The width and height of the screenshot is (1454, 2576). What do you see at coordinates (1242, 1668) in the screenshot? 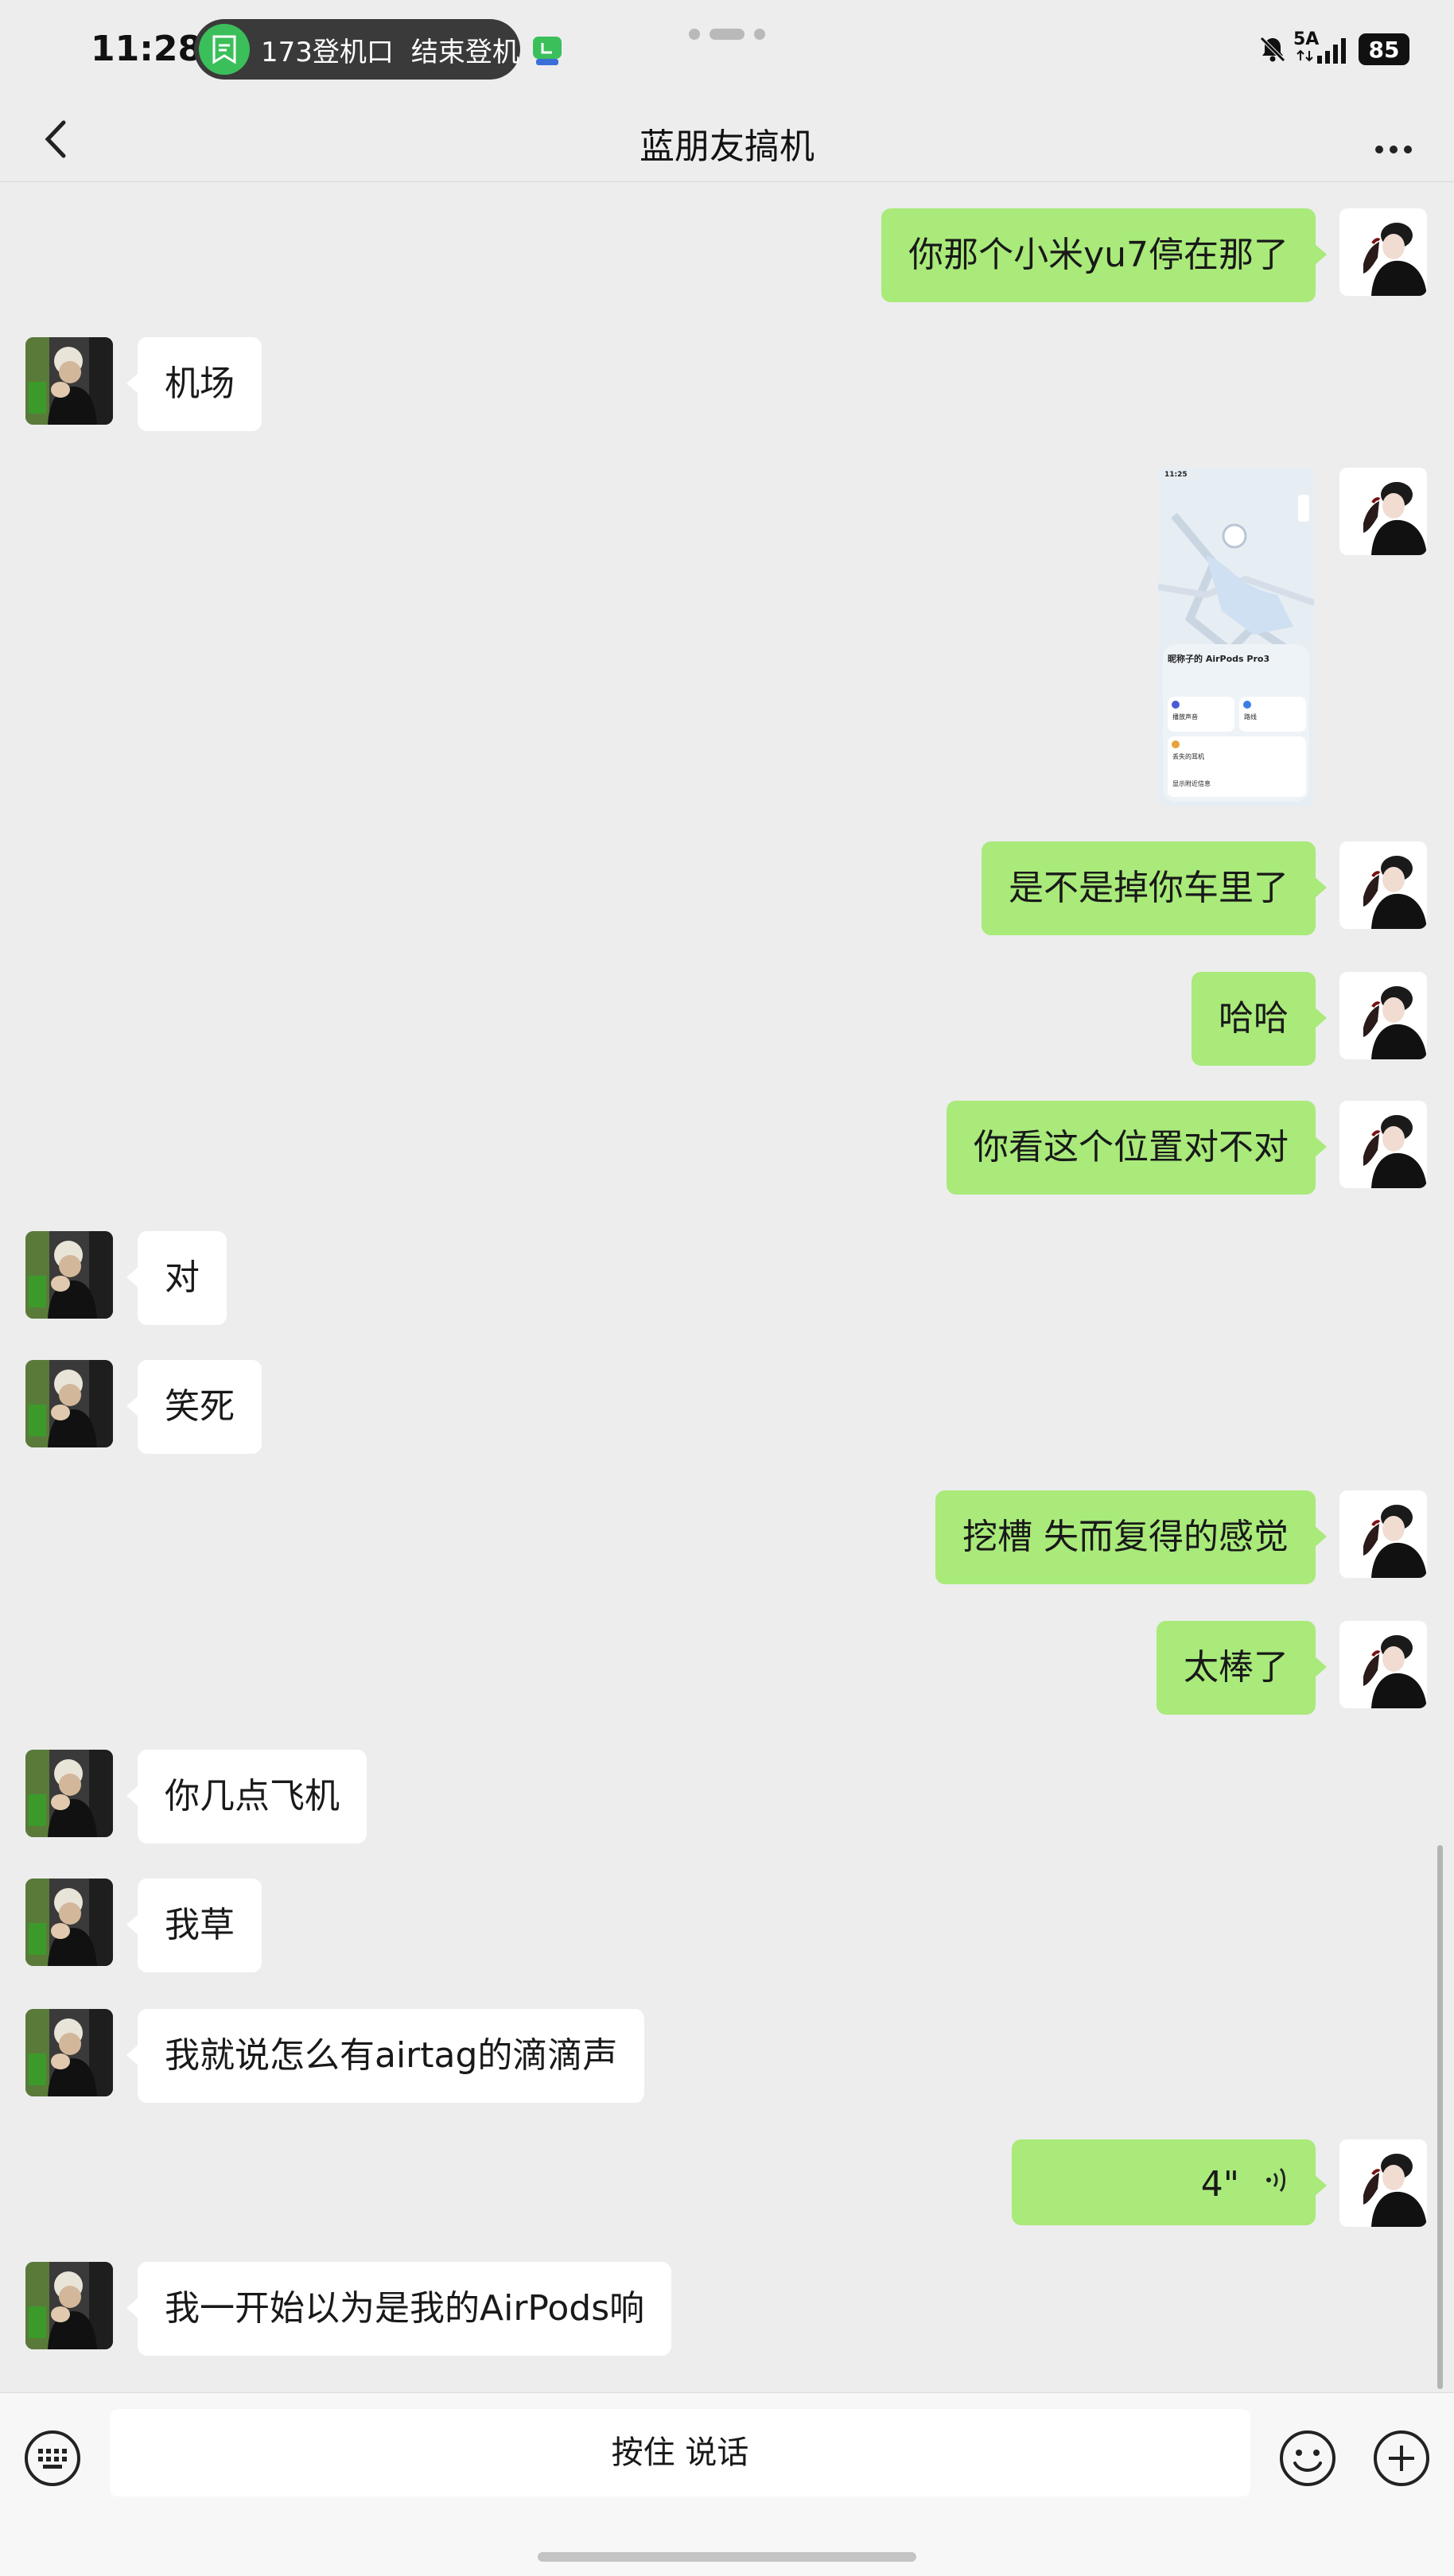
I see `sent-message-bubble: 太棒了` at bounding box center [1242, 1668].